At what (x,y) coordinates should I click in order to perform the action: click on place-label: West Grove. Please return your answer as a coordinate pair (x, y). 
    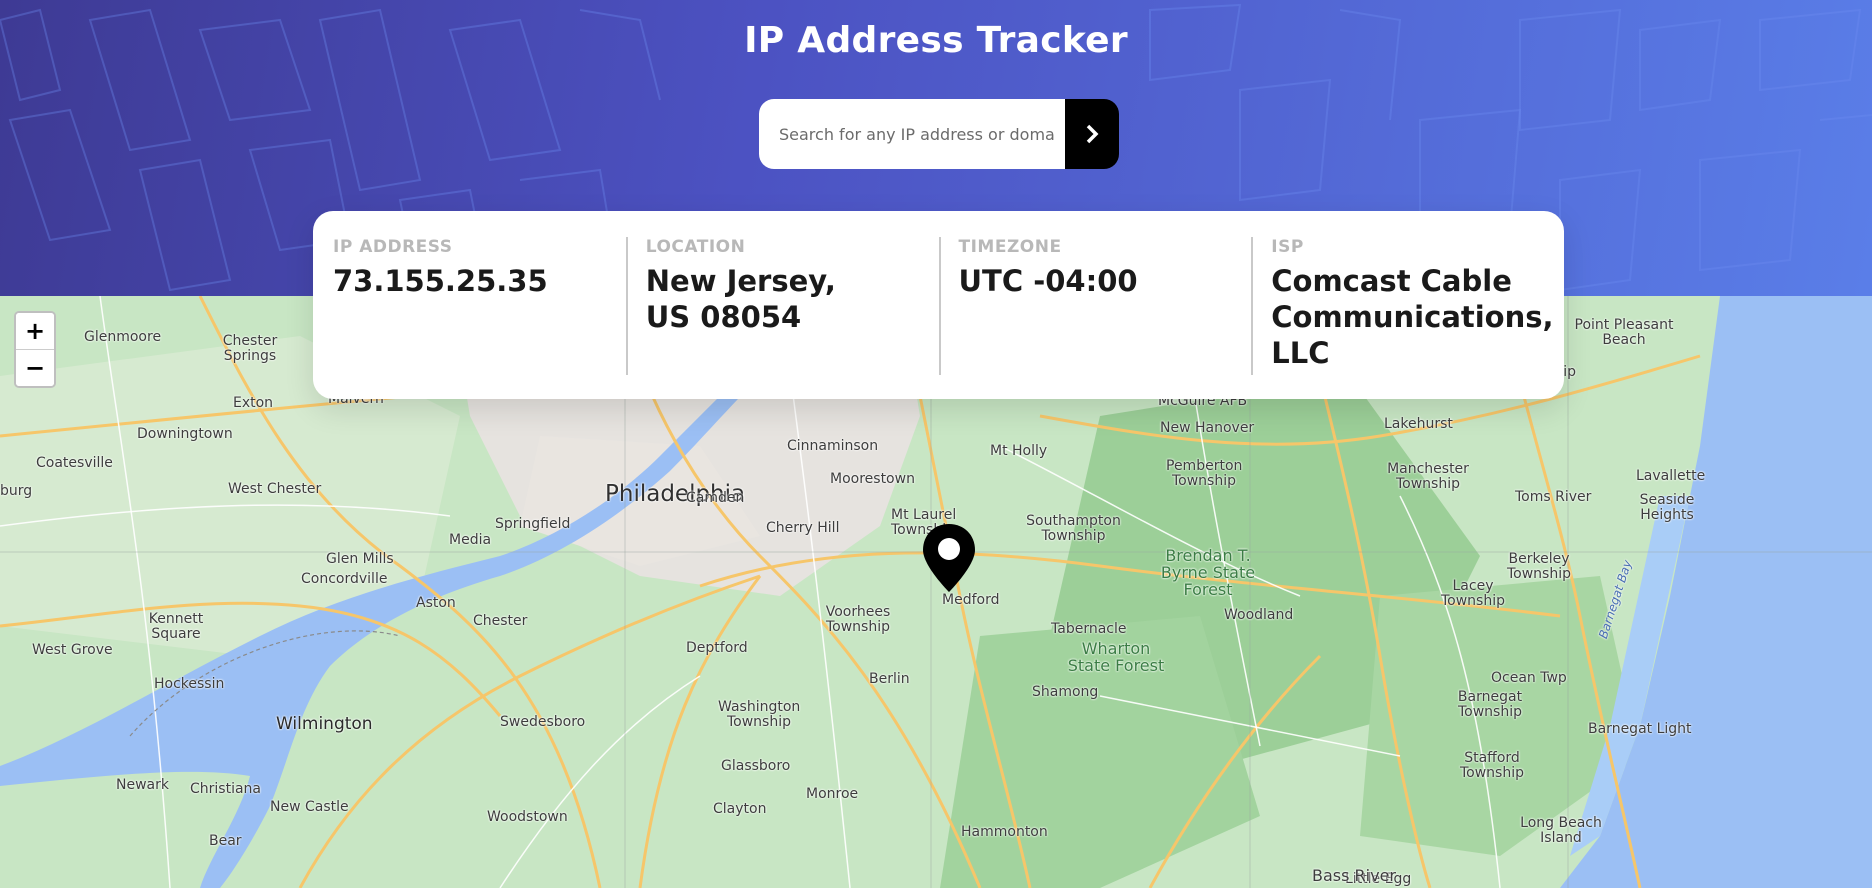
    Looking at the image, I should click on (72, 650).